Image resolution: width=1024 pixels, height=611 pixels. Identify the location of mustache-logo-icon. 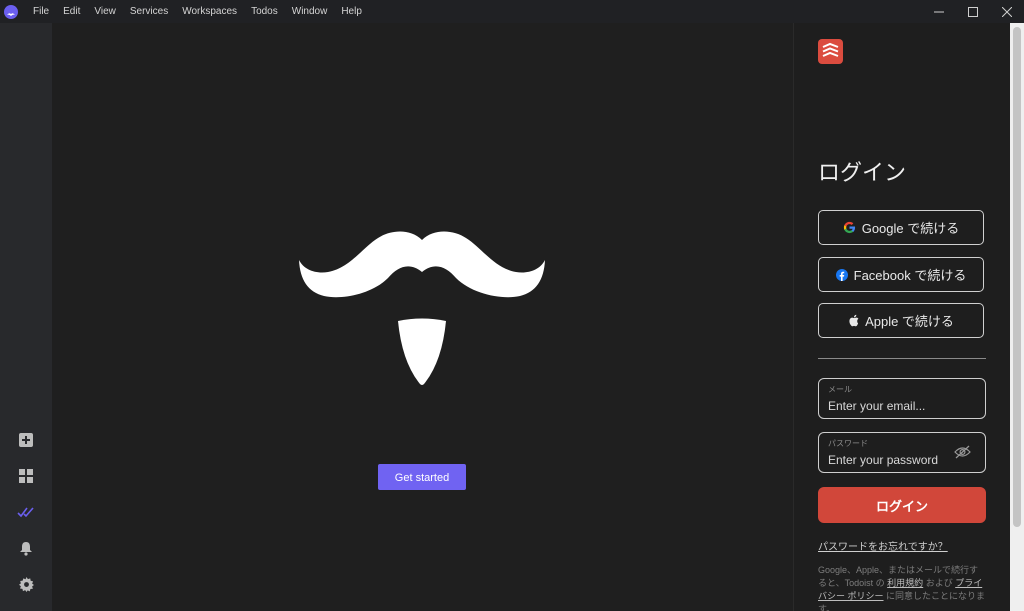
(422, 264).